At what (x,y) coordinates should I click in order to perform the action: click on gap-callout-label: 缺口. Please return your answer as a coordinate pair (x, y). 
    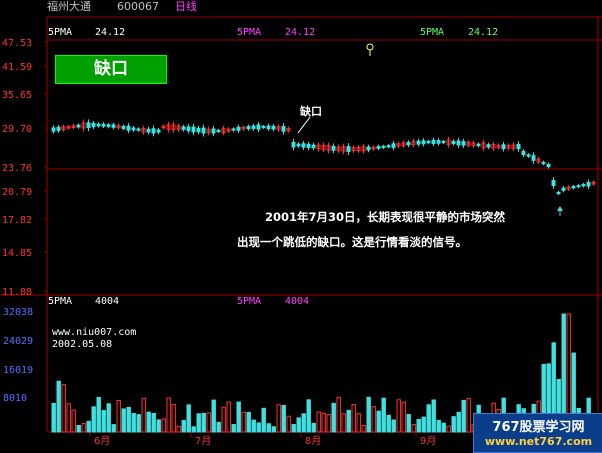
    Looking at the image, I should click on (311, 111).